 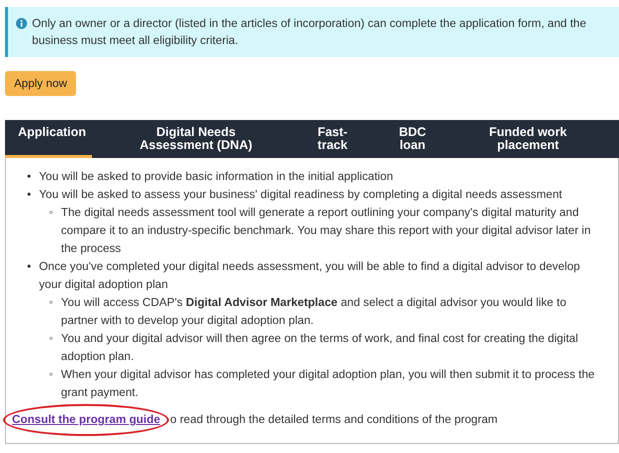 I want to click on list-item-text: You and your digital advisor will then agree on the terms of work, and final cost for creating the digital adoption plan., so click(x=320, y=348).